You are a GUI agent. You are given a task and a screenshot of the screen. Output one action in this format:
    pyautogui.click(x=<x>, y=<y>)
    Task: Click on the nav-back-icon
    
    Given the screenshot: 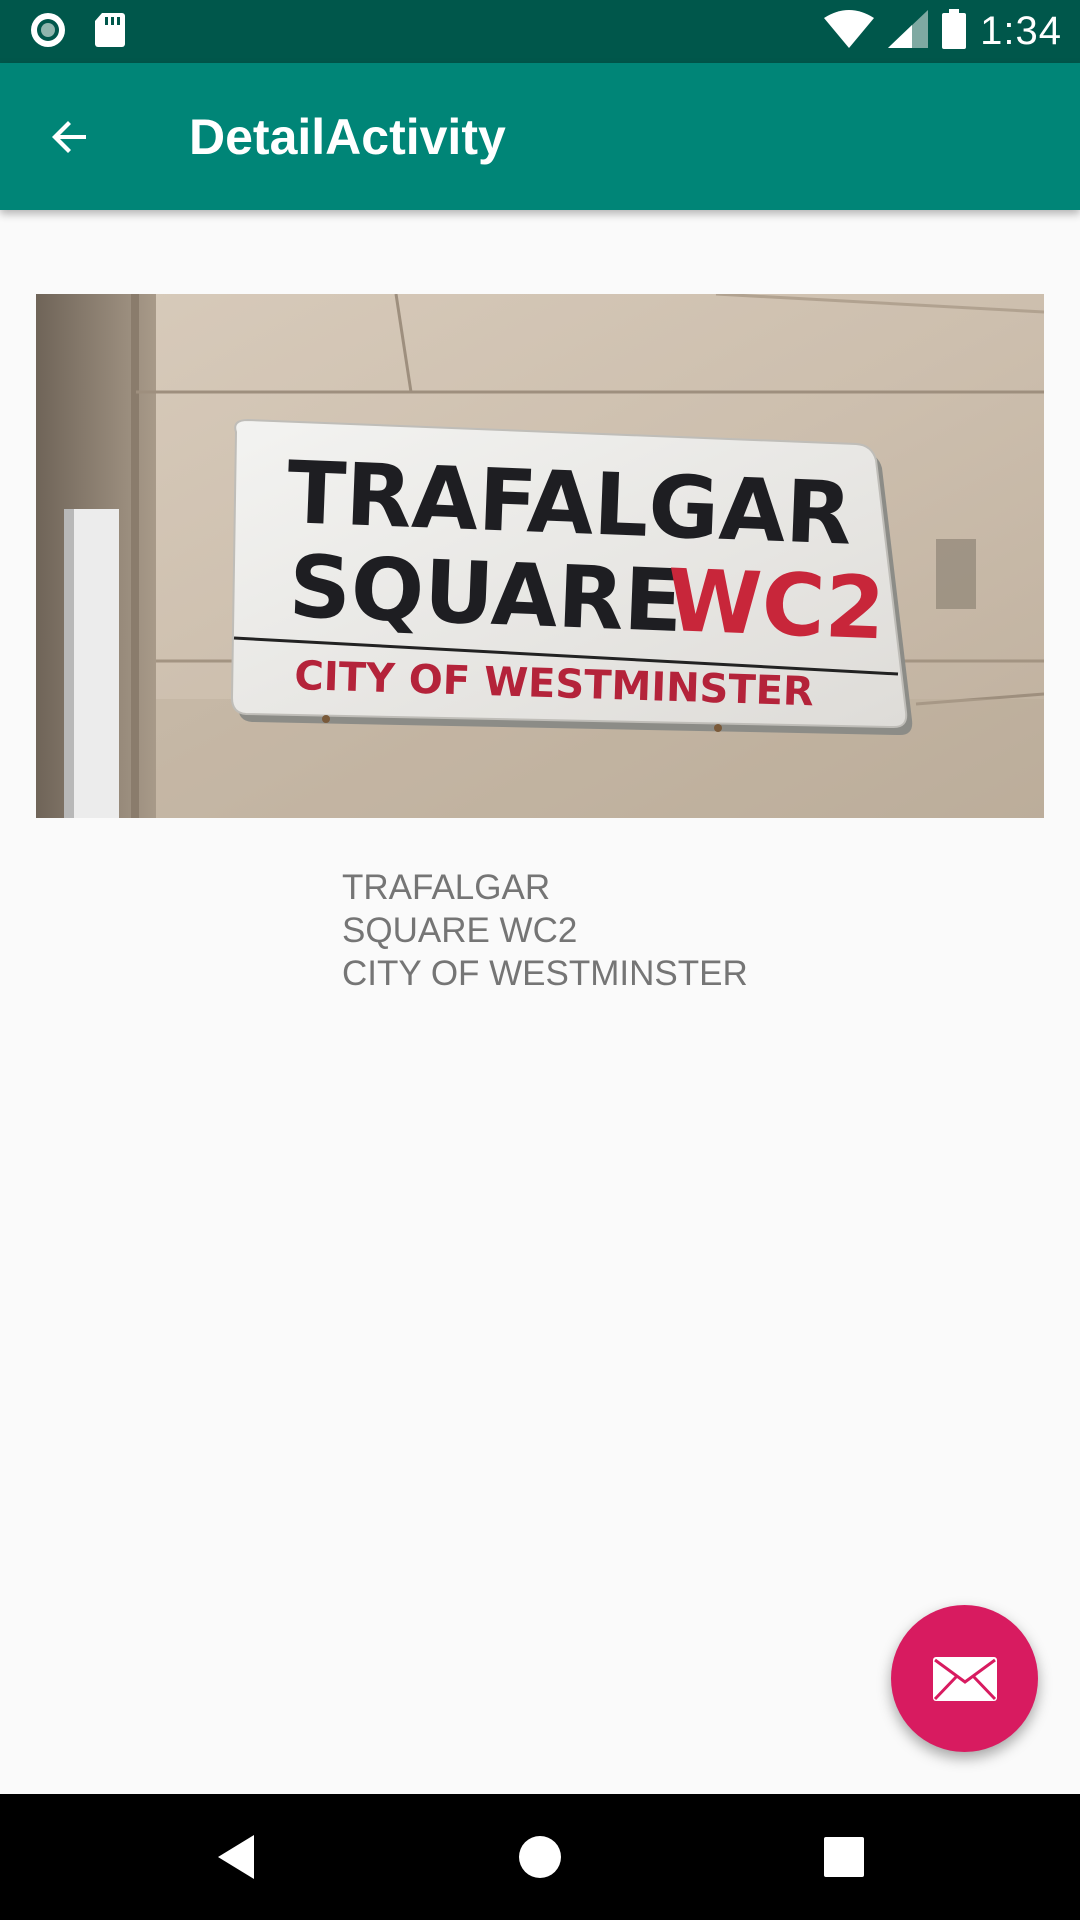 What is the action you would take?
    pyautogui.click(x=236, y=1857)
    